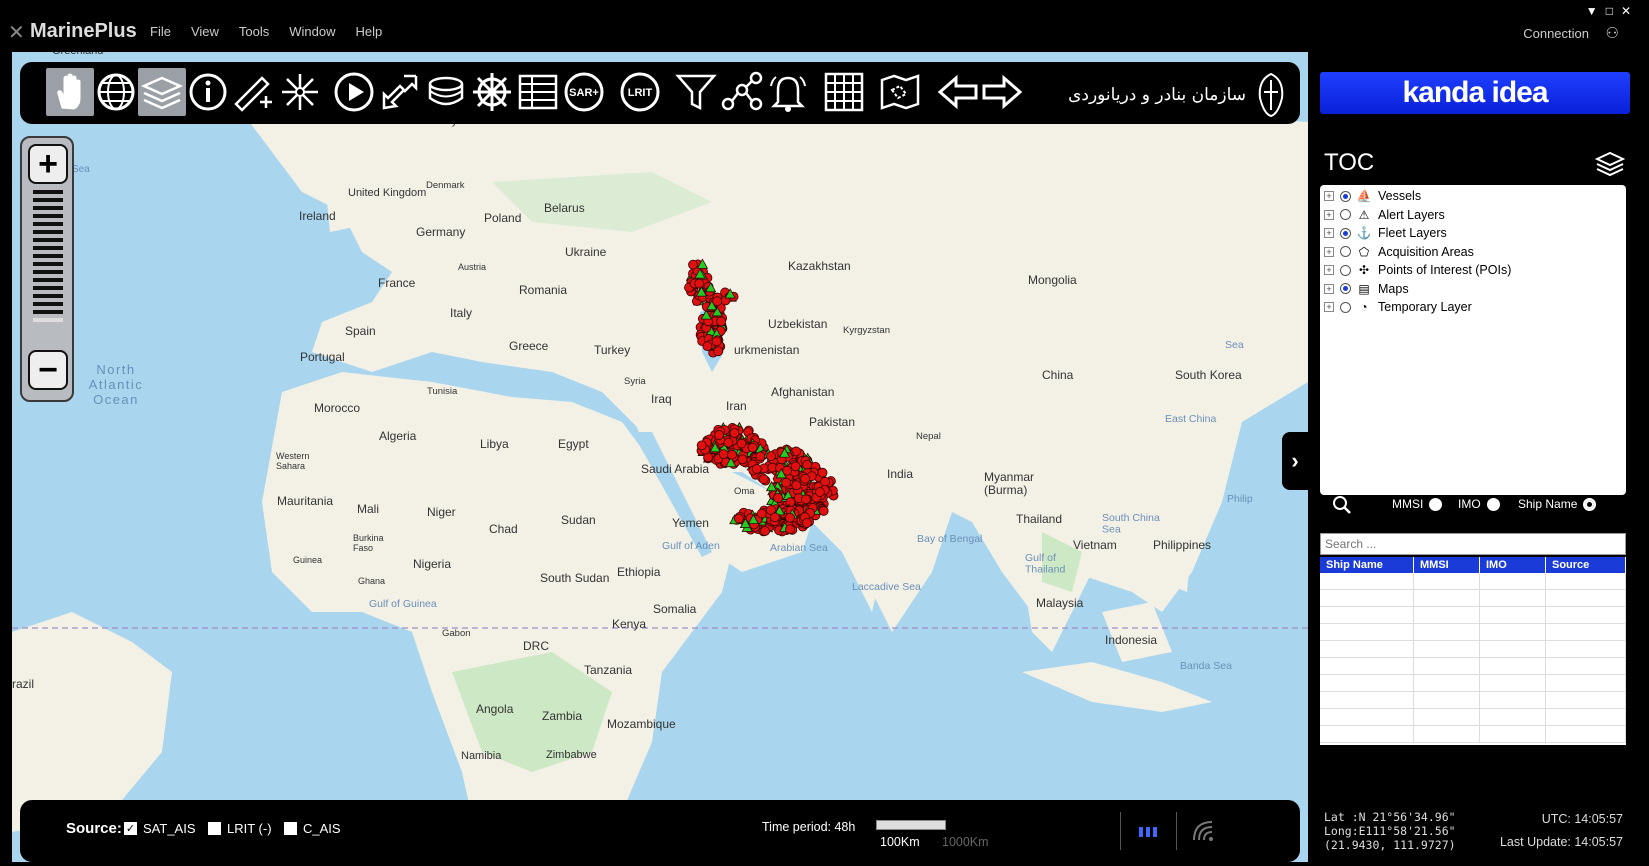 Image resolution: width=1649 pixels, height=866 pixels. What do you see at coordinates (844, 92) in the screenshot?
I see `grid-tool` at bounding box center [844, 92].